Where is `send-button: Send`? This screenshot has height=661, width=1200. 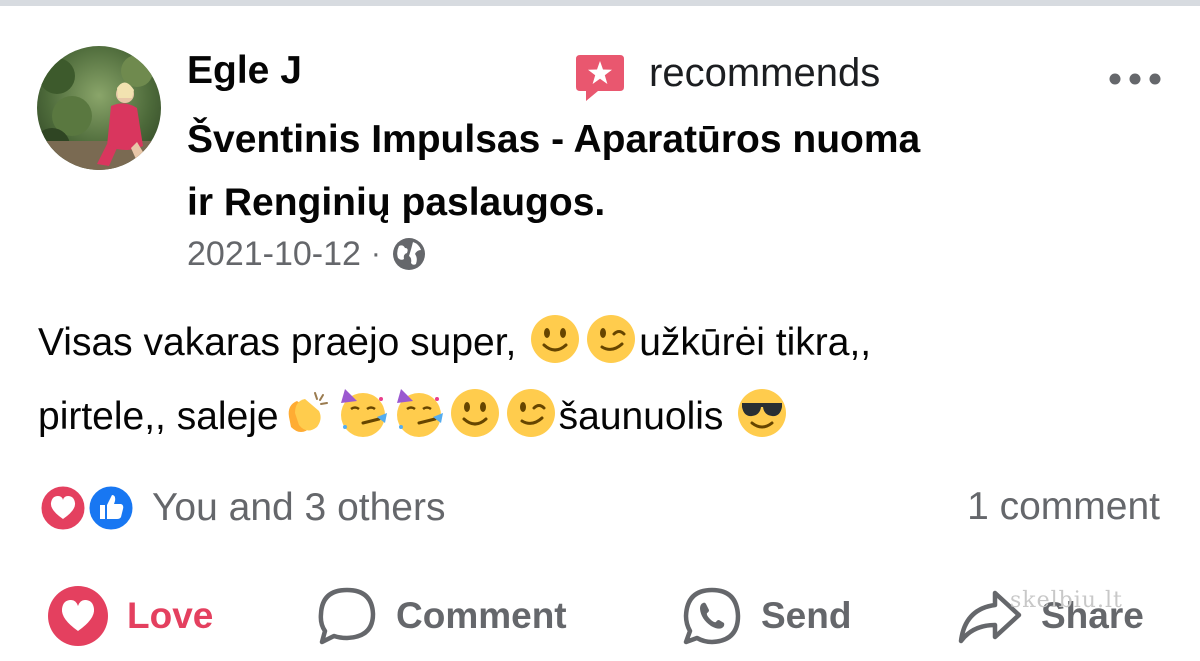 send-button: Send is located at coordinates (766, 616).